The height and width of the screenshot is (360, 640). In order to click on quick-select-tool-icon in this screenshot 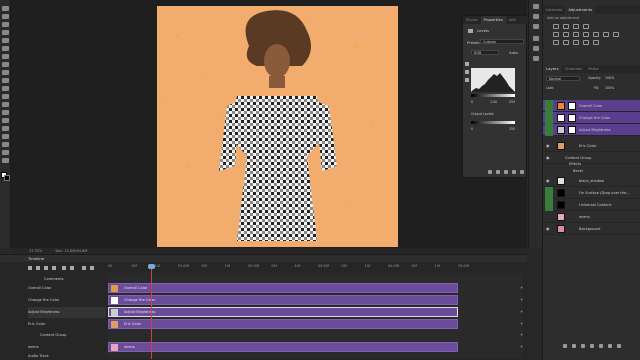, I will do `click(5, 32)`.